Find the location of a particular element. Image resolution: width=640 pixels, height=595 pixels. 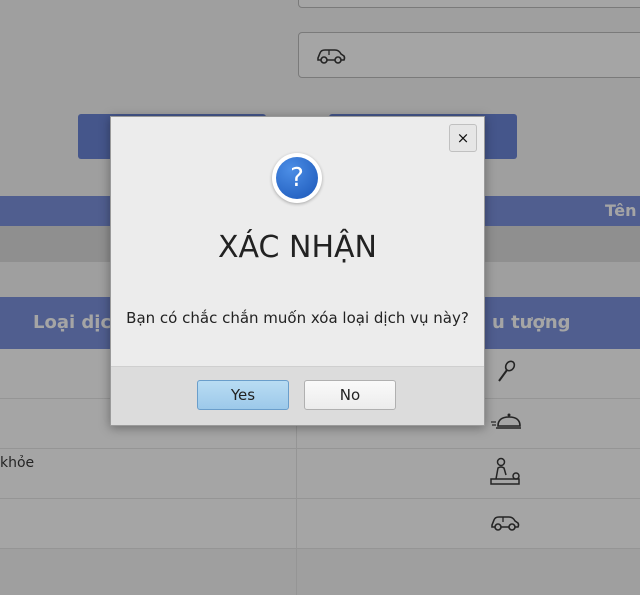

yes-button: Yes is located at coordinates (243, 395).